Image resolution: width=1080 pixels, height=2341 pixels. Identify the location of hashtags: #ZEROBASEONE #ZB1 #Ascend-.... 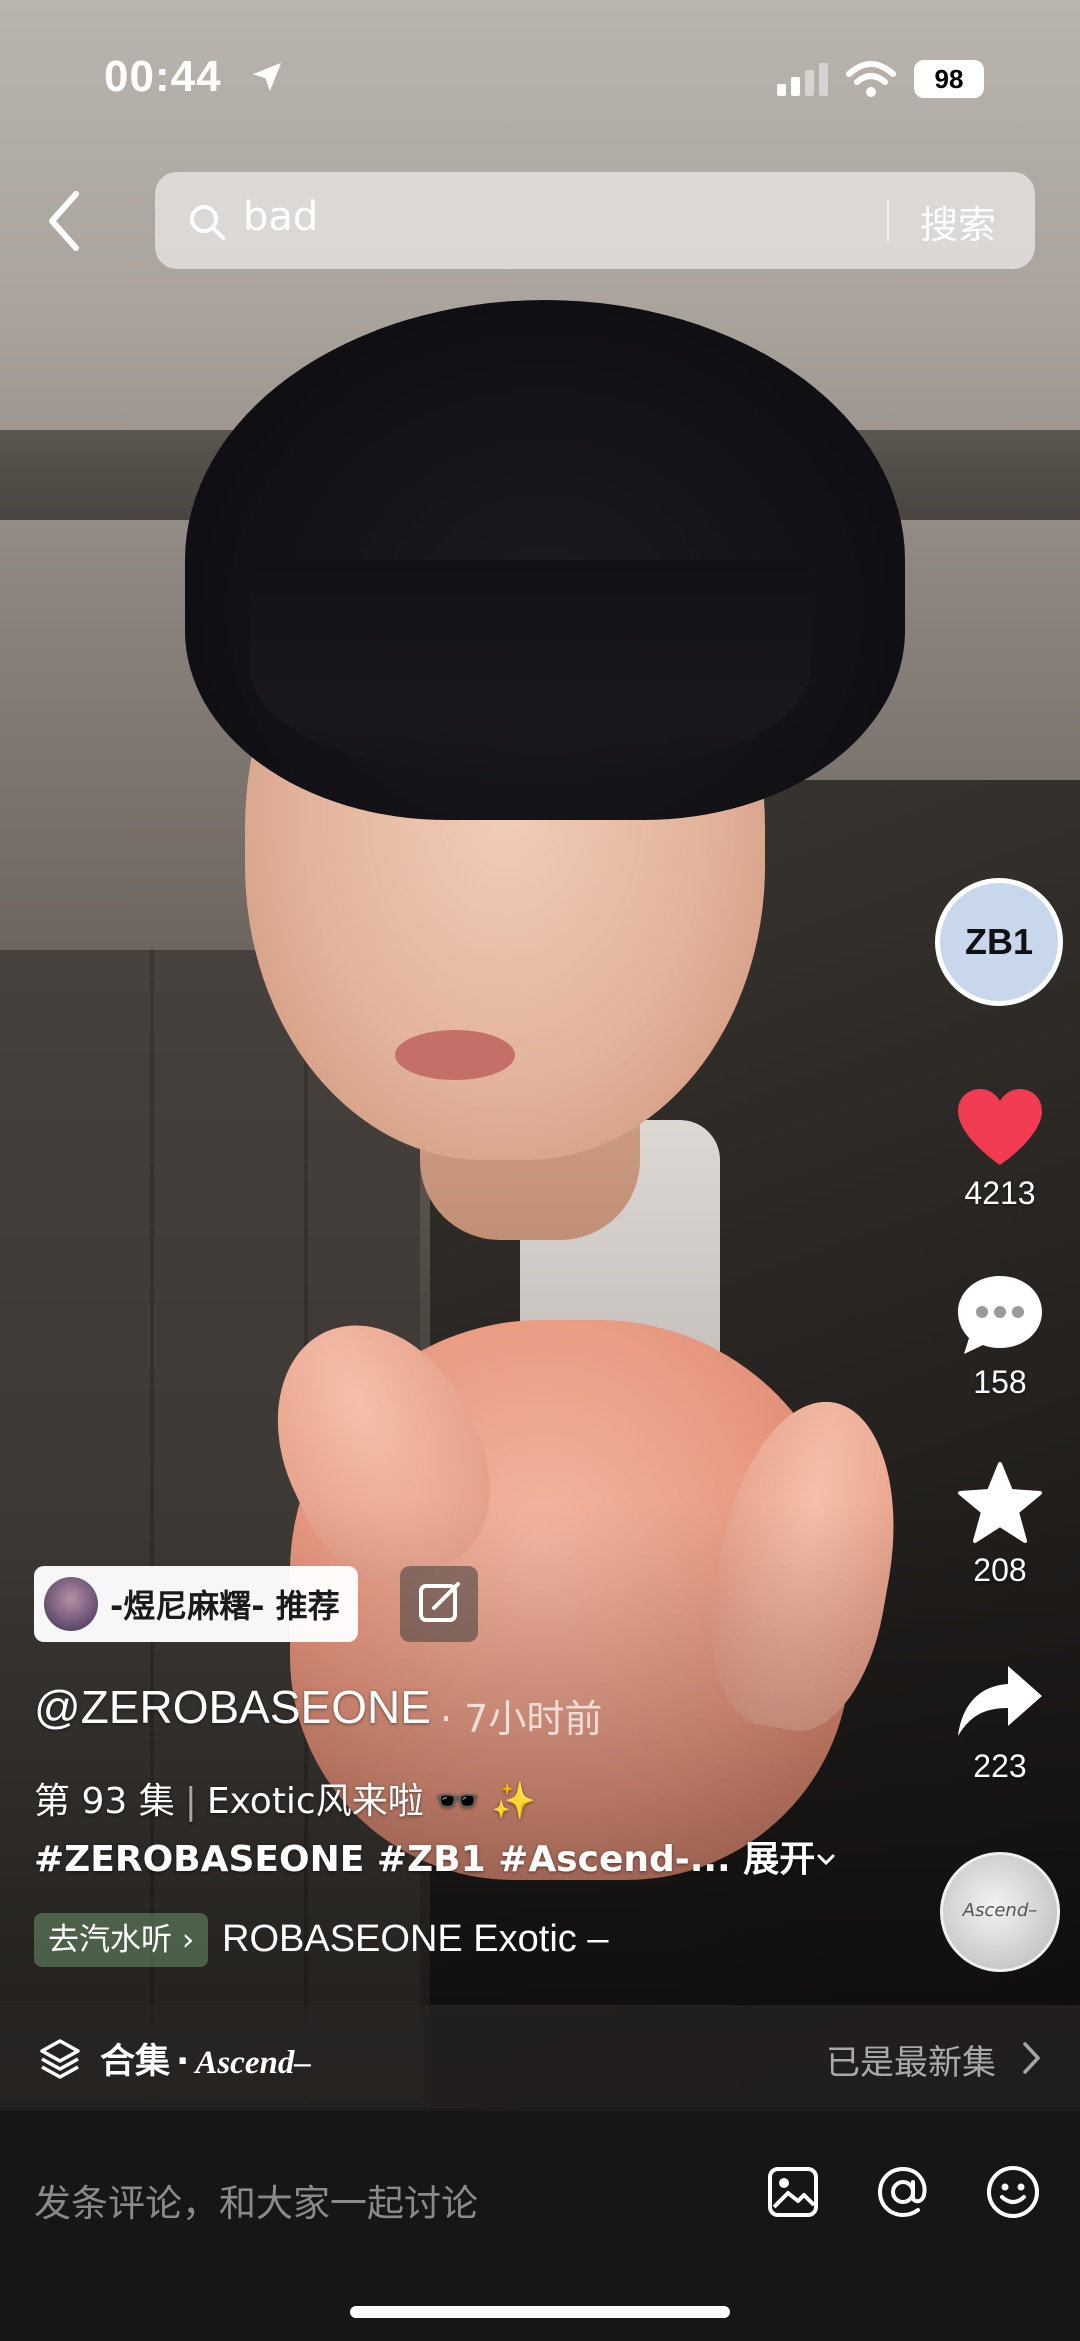
(382, 1859).